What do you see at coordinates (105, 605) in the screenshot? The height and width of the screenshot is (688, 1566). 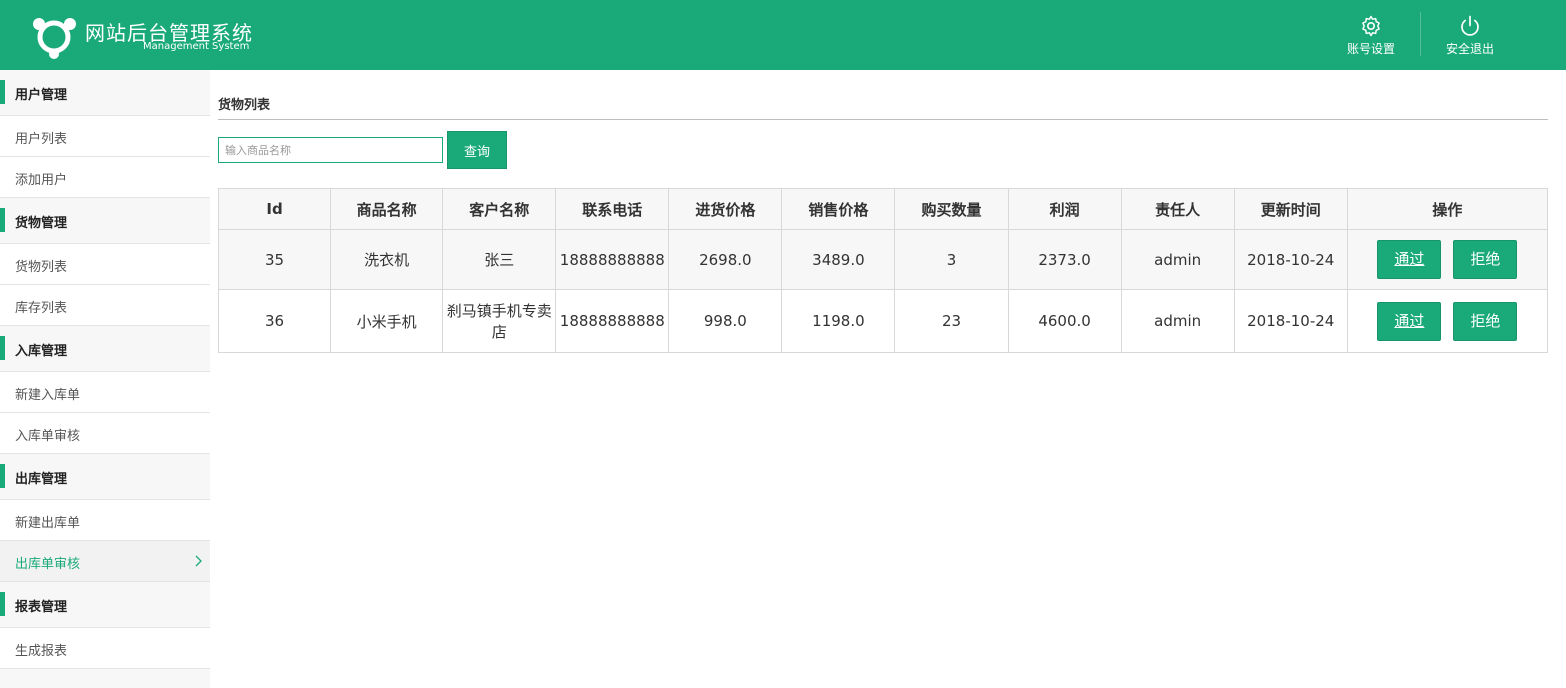 I see `sidebar-group-report: 报表管理` at bounding box center [105, 605].